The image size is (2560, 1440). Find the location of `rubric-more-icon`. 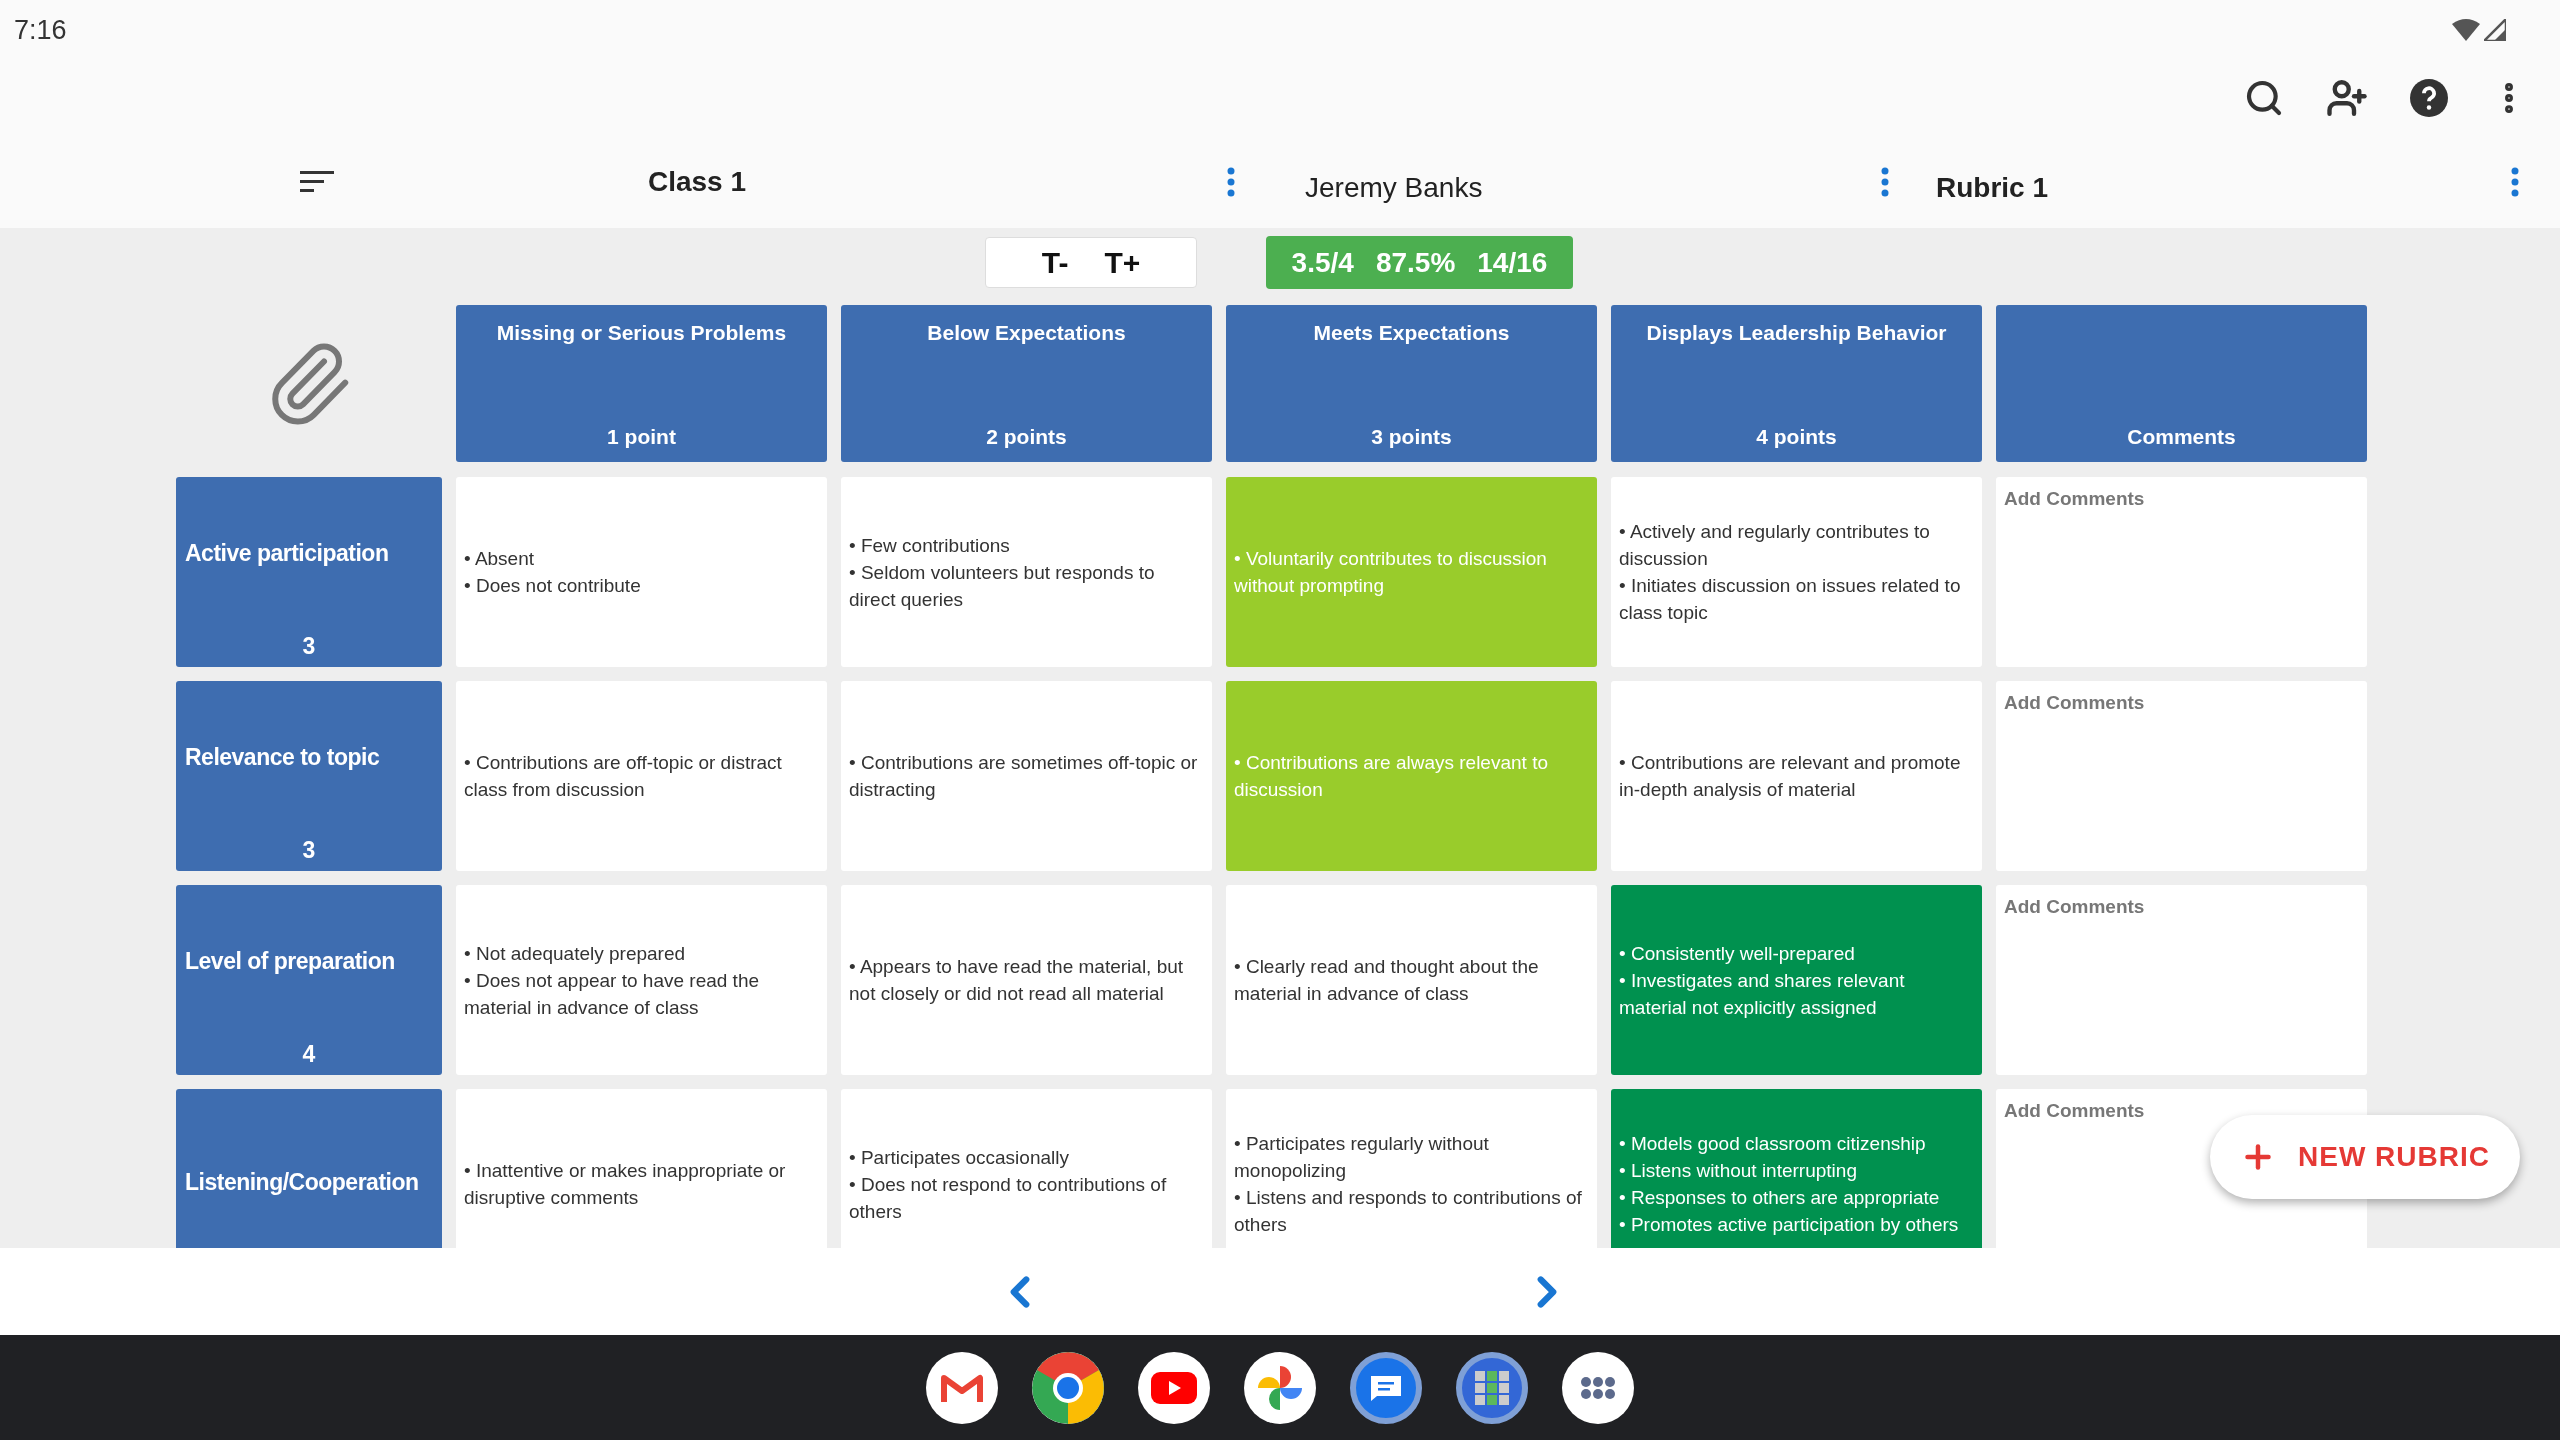

rubric-more-icon is located at coordinates (2515, 181).